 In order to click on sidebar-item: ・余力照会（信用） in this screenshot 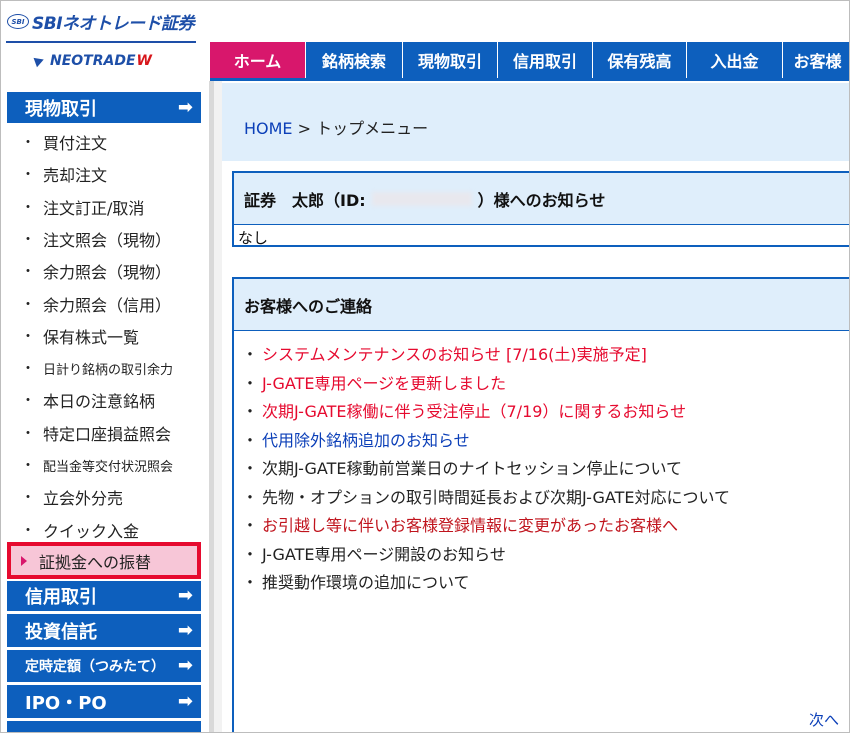, I will do `click(105, 304)`.